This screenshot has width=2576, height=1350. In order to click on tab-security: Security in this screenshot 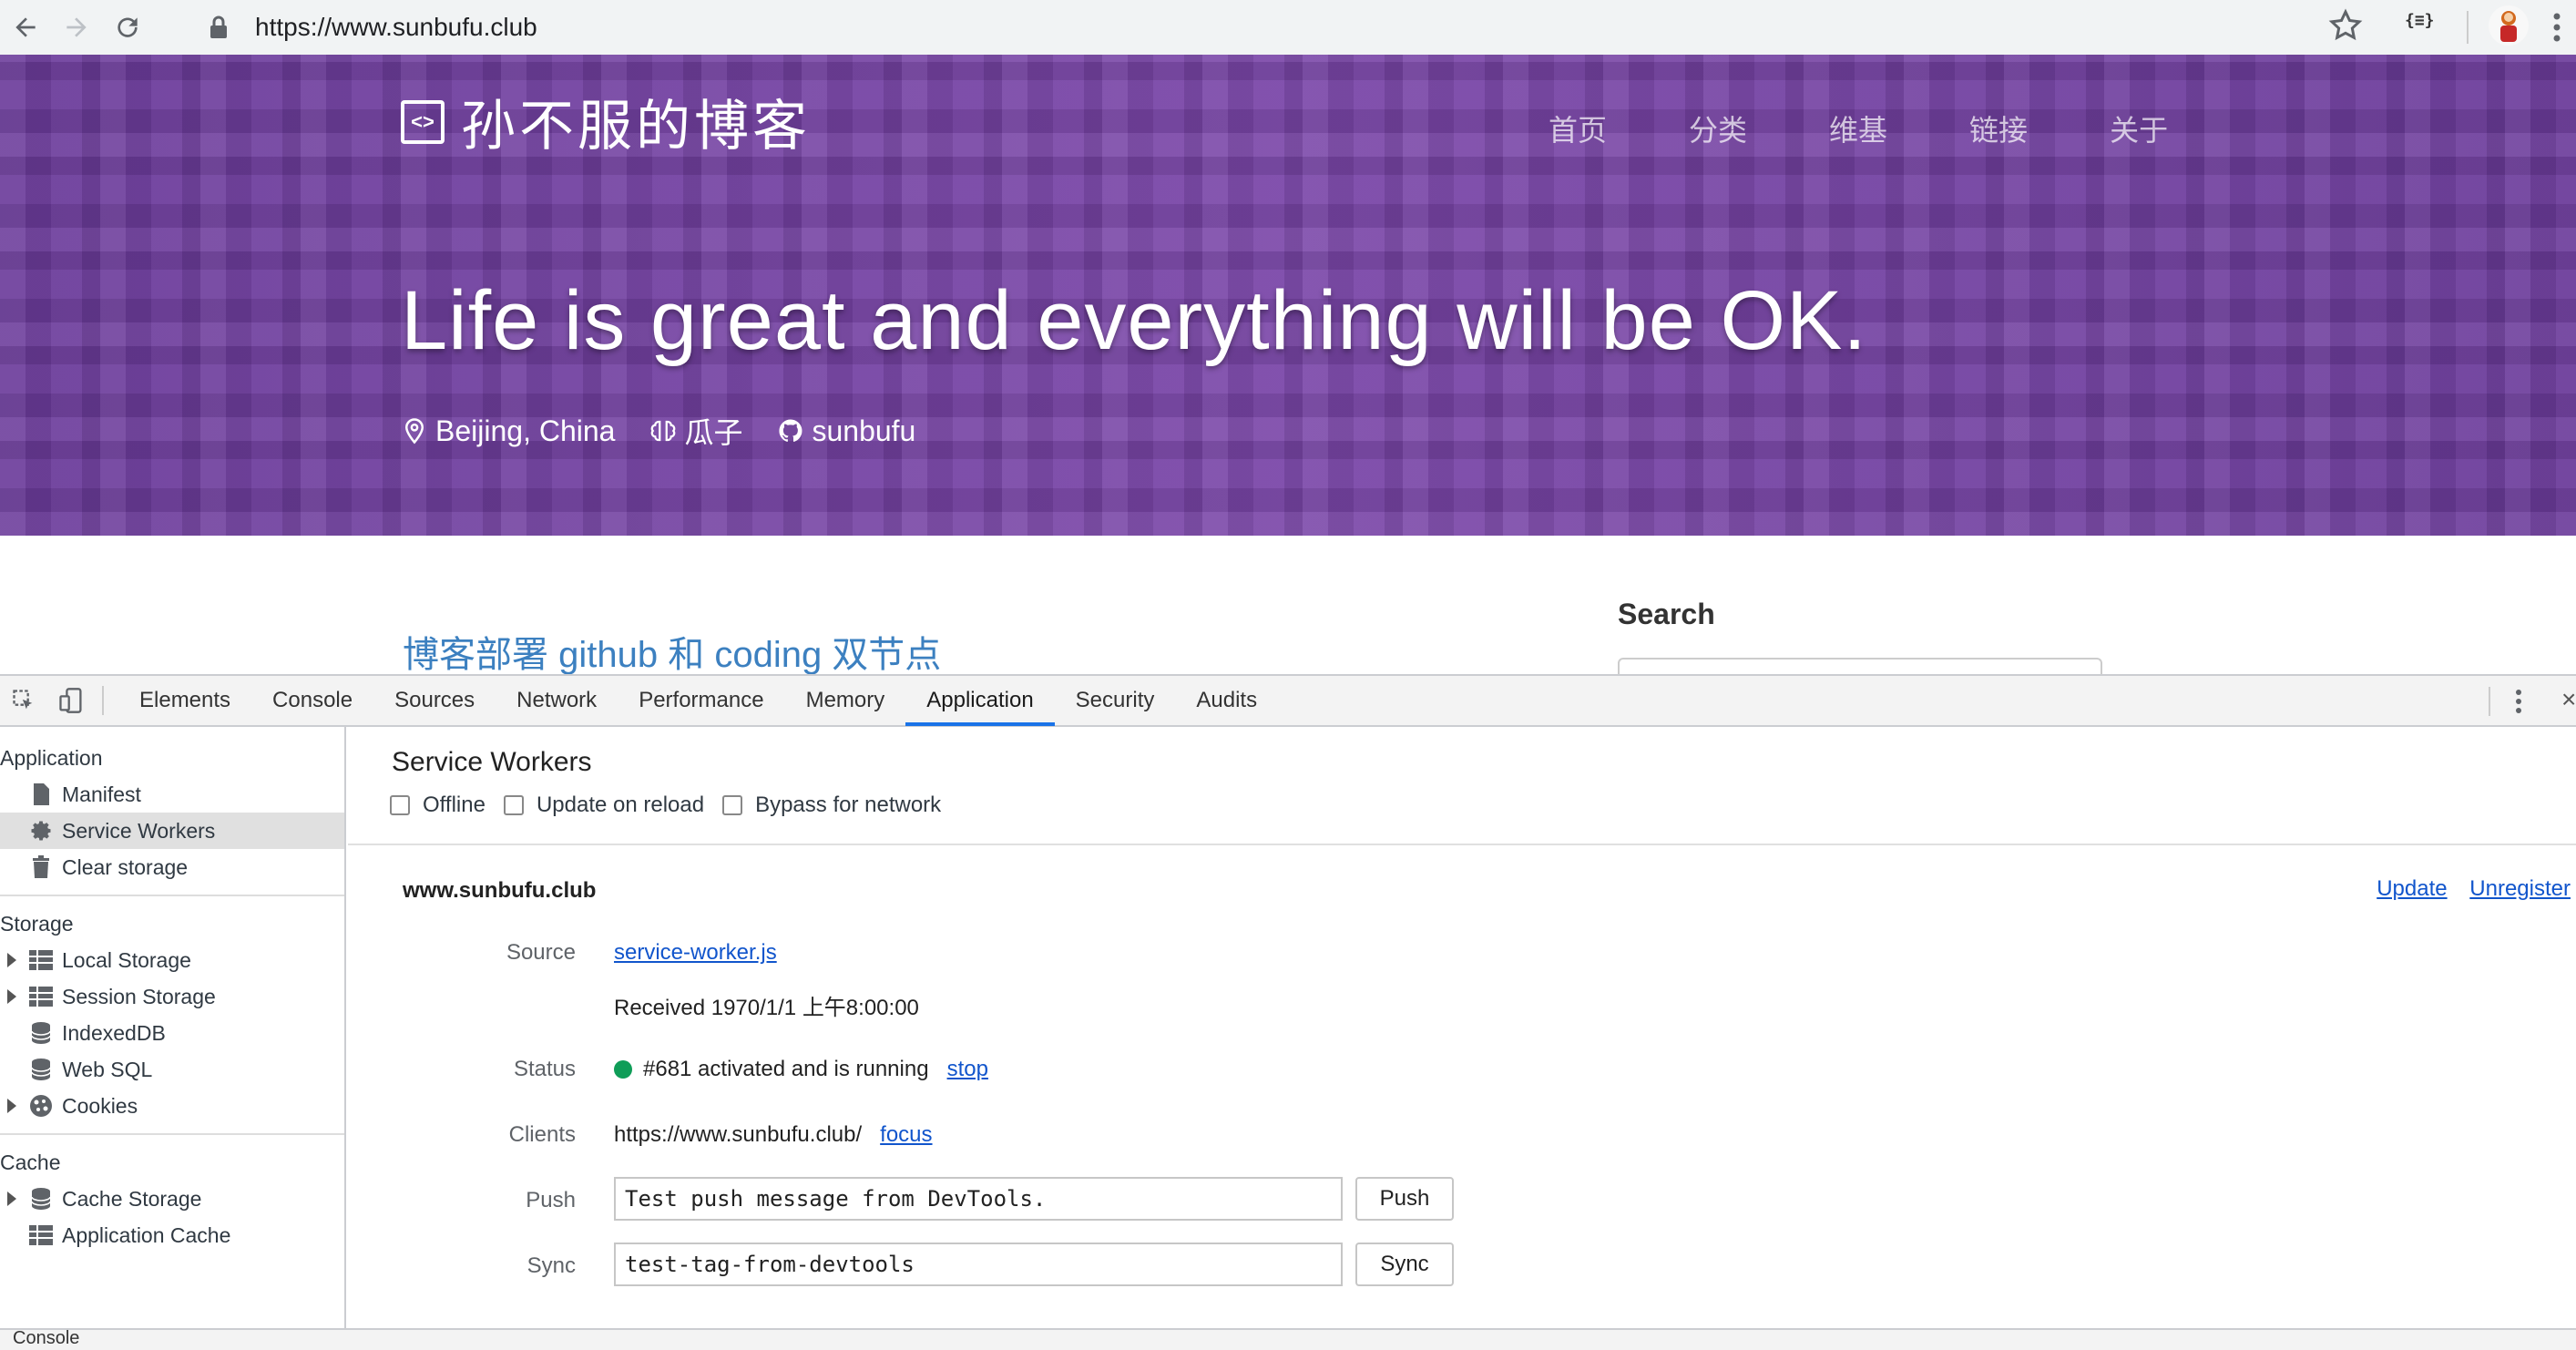, I will do `click(1115, 700)`.